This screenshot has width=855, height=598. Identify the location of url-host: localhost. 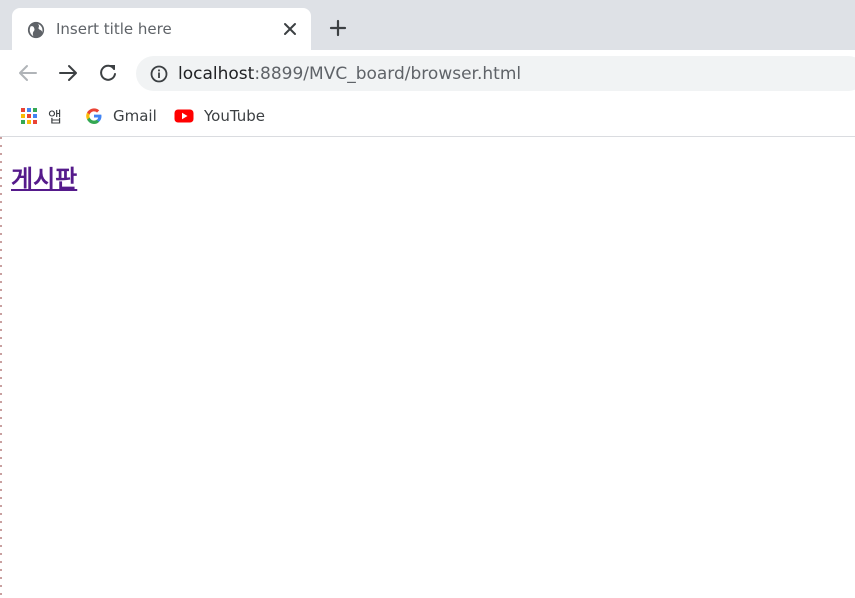
(216, 74).